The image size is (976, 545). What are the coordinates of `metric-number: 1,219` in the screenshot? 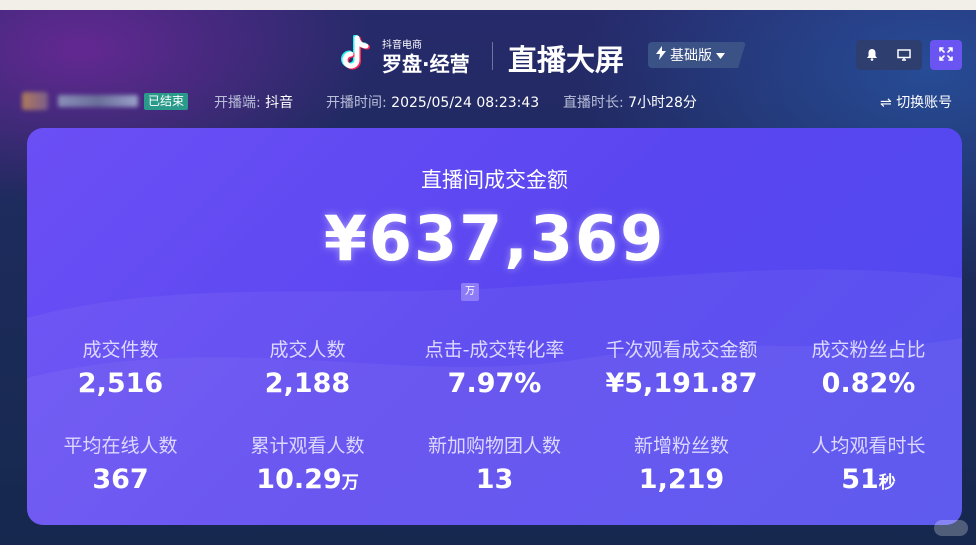 It's located at (681, 479).